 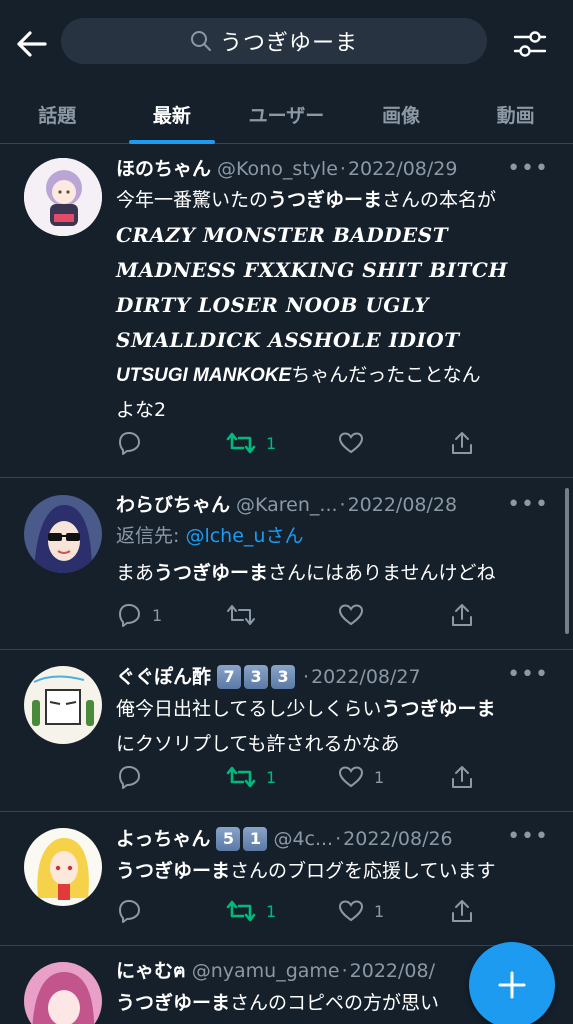 I want to click on tweet-header: わらびちゃん @Karen_... · 2022/08/28, so click(x=333, y=505).